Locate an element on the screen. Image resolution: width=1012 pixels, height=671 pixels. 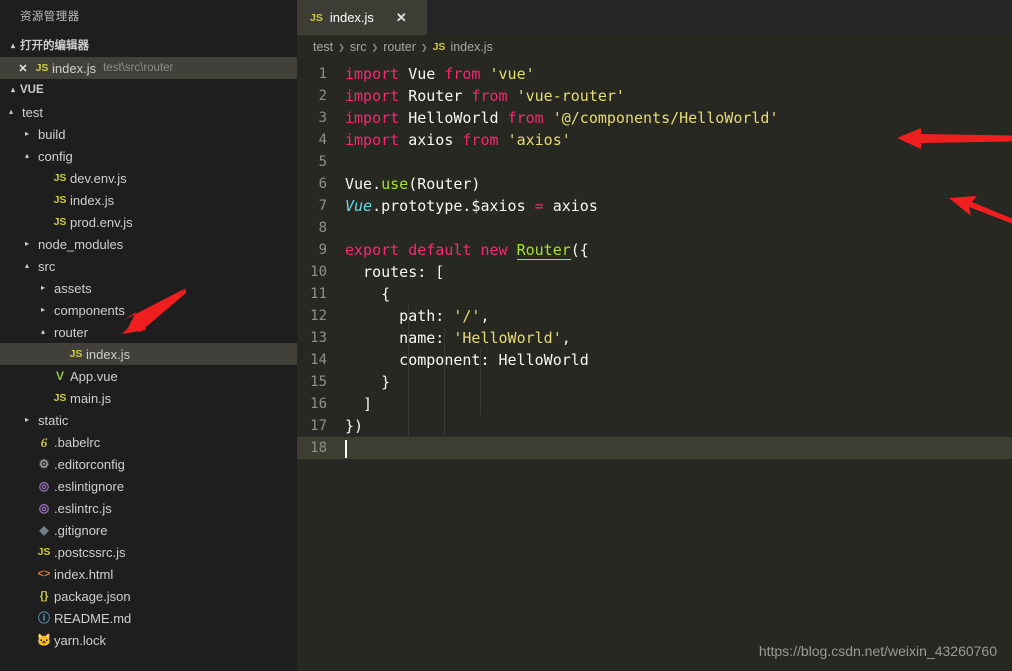
breadcrumb: test ❯ src ❯ router ❯ JS index.js is located at coordinates (654, 47).